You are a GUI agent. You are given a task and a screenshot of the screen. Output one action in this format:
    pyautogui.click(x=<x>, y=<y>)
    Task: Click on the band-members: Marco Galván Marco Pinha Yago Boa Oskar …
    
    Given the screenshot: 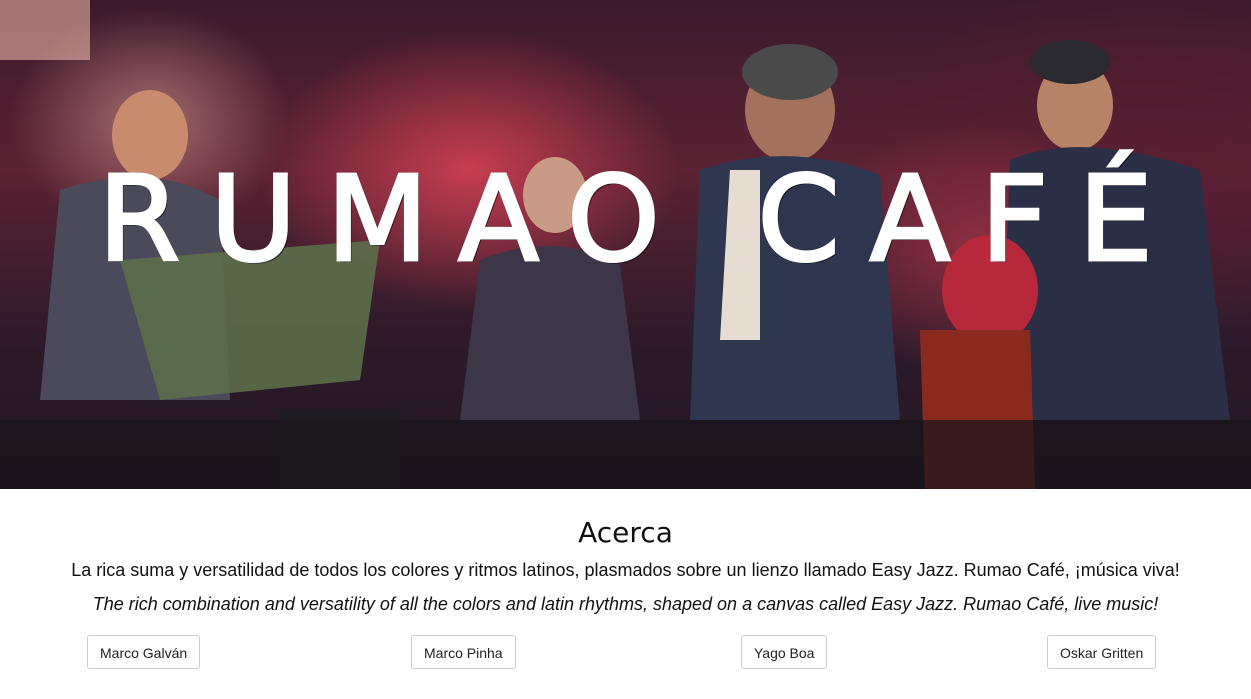 What is the action you would take?
    pyautogui.click(x=625, y=655)
    